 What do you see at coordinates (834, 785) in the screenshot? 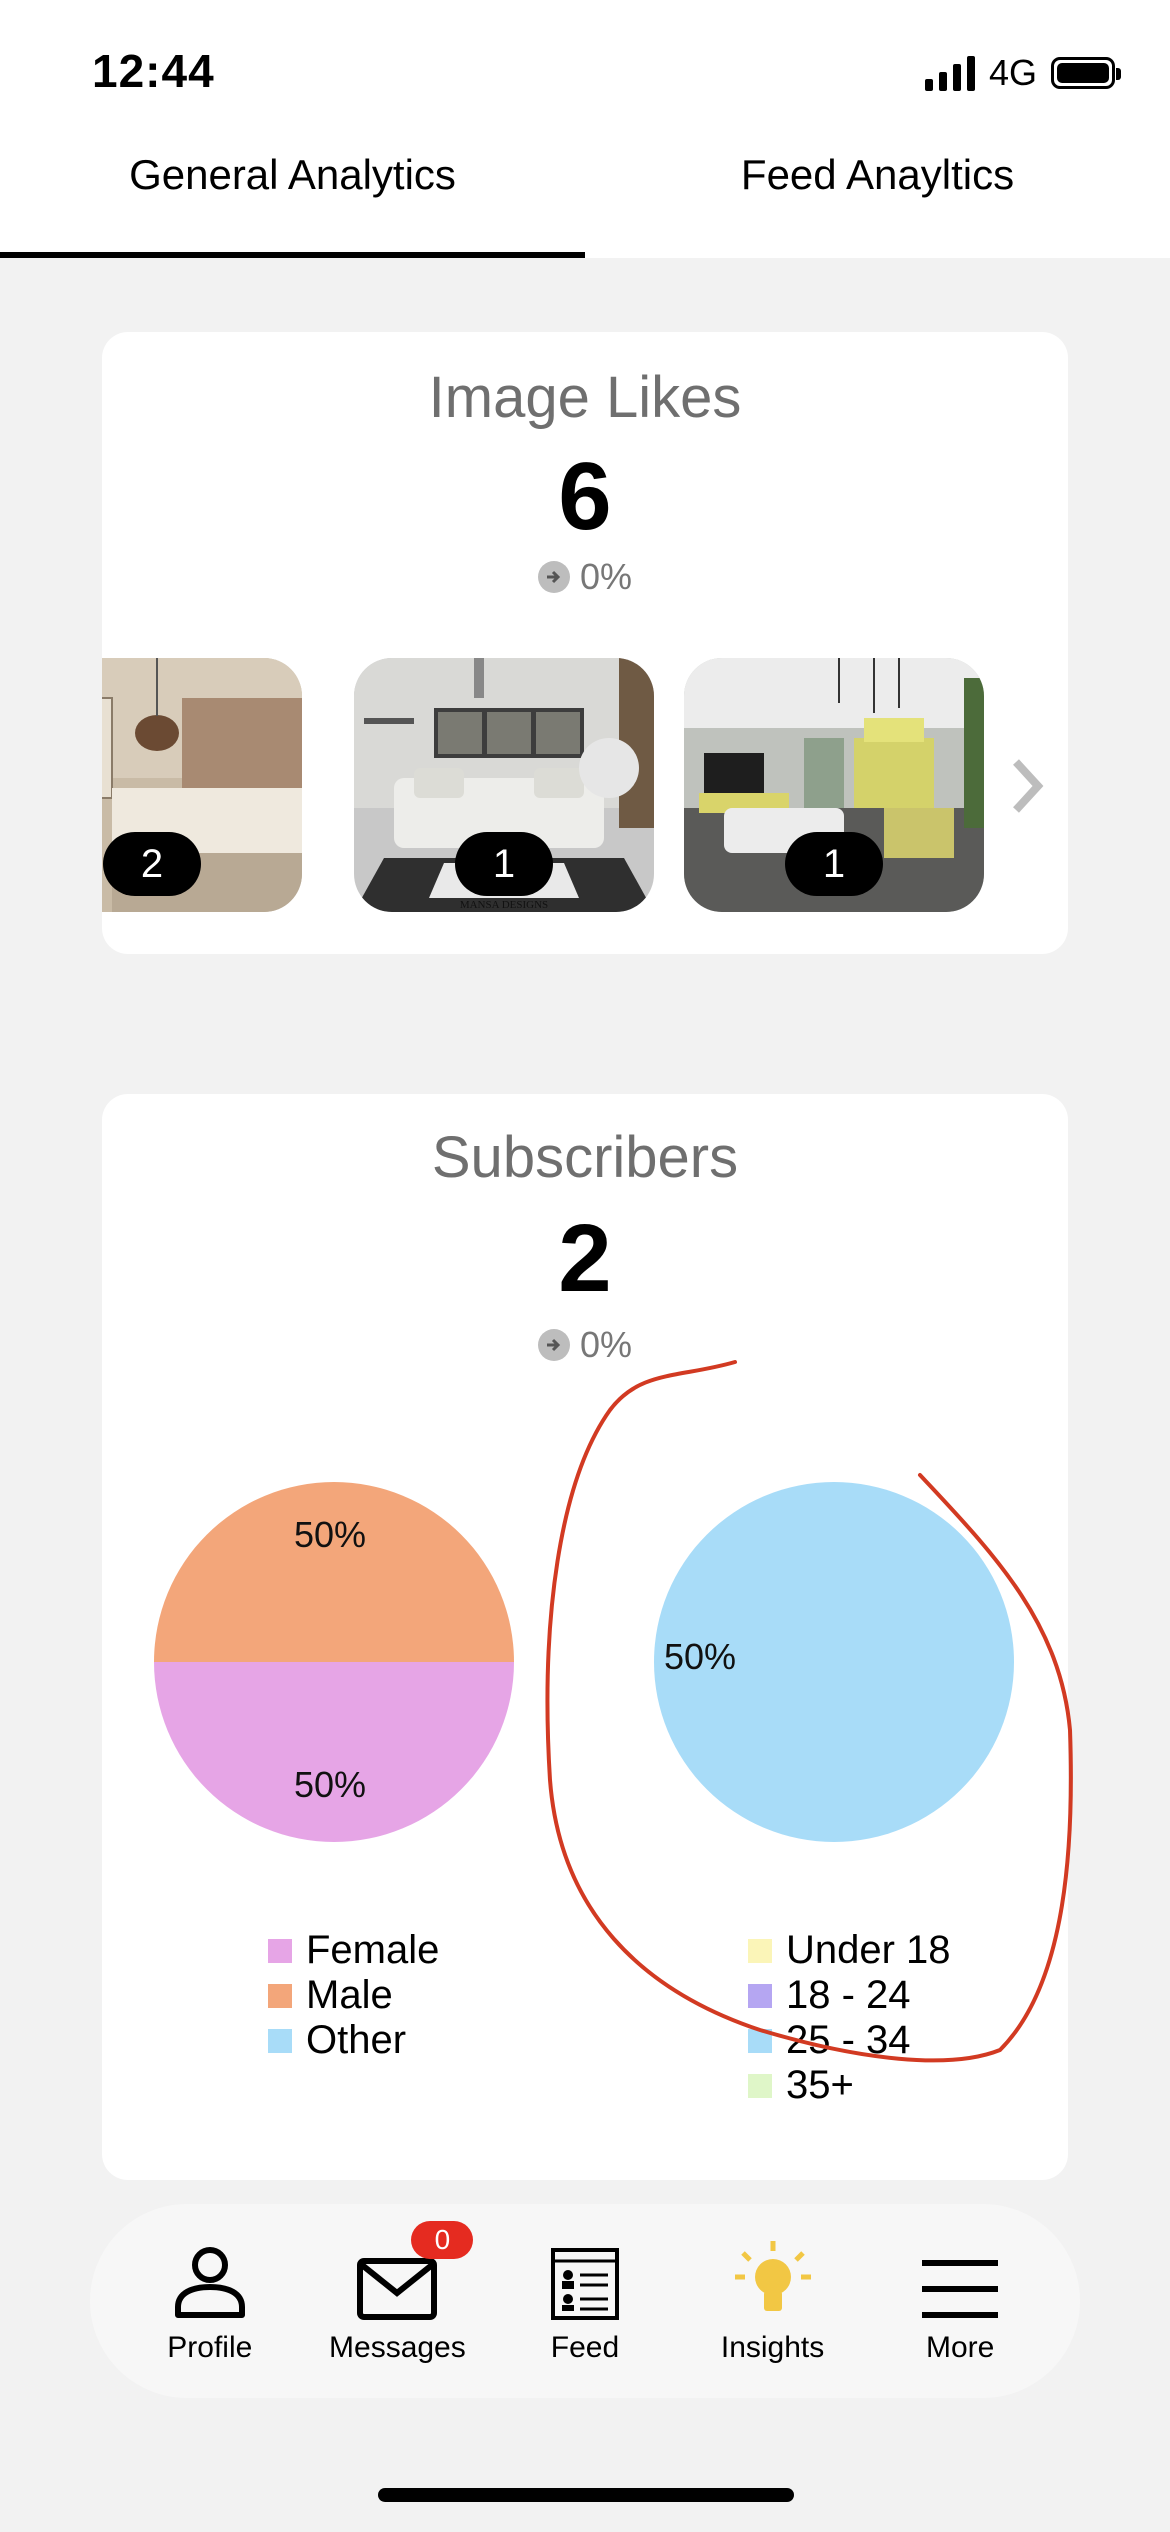
I see `liked-image-thumbnail: 1` at bounding box center [834, 785].